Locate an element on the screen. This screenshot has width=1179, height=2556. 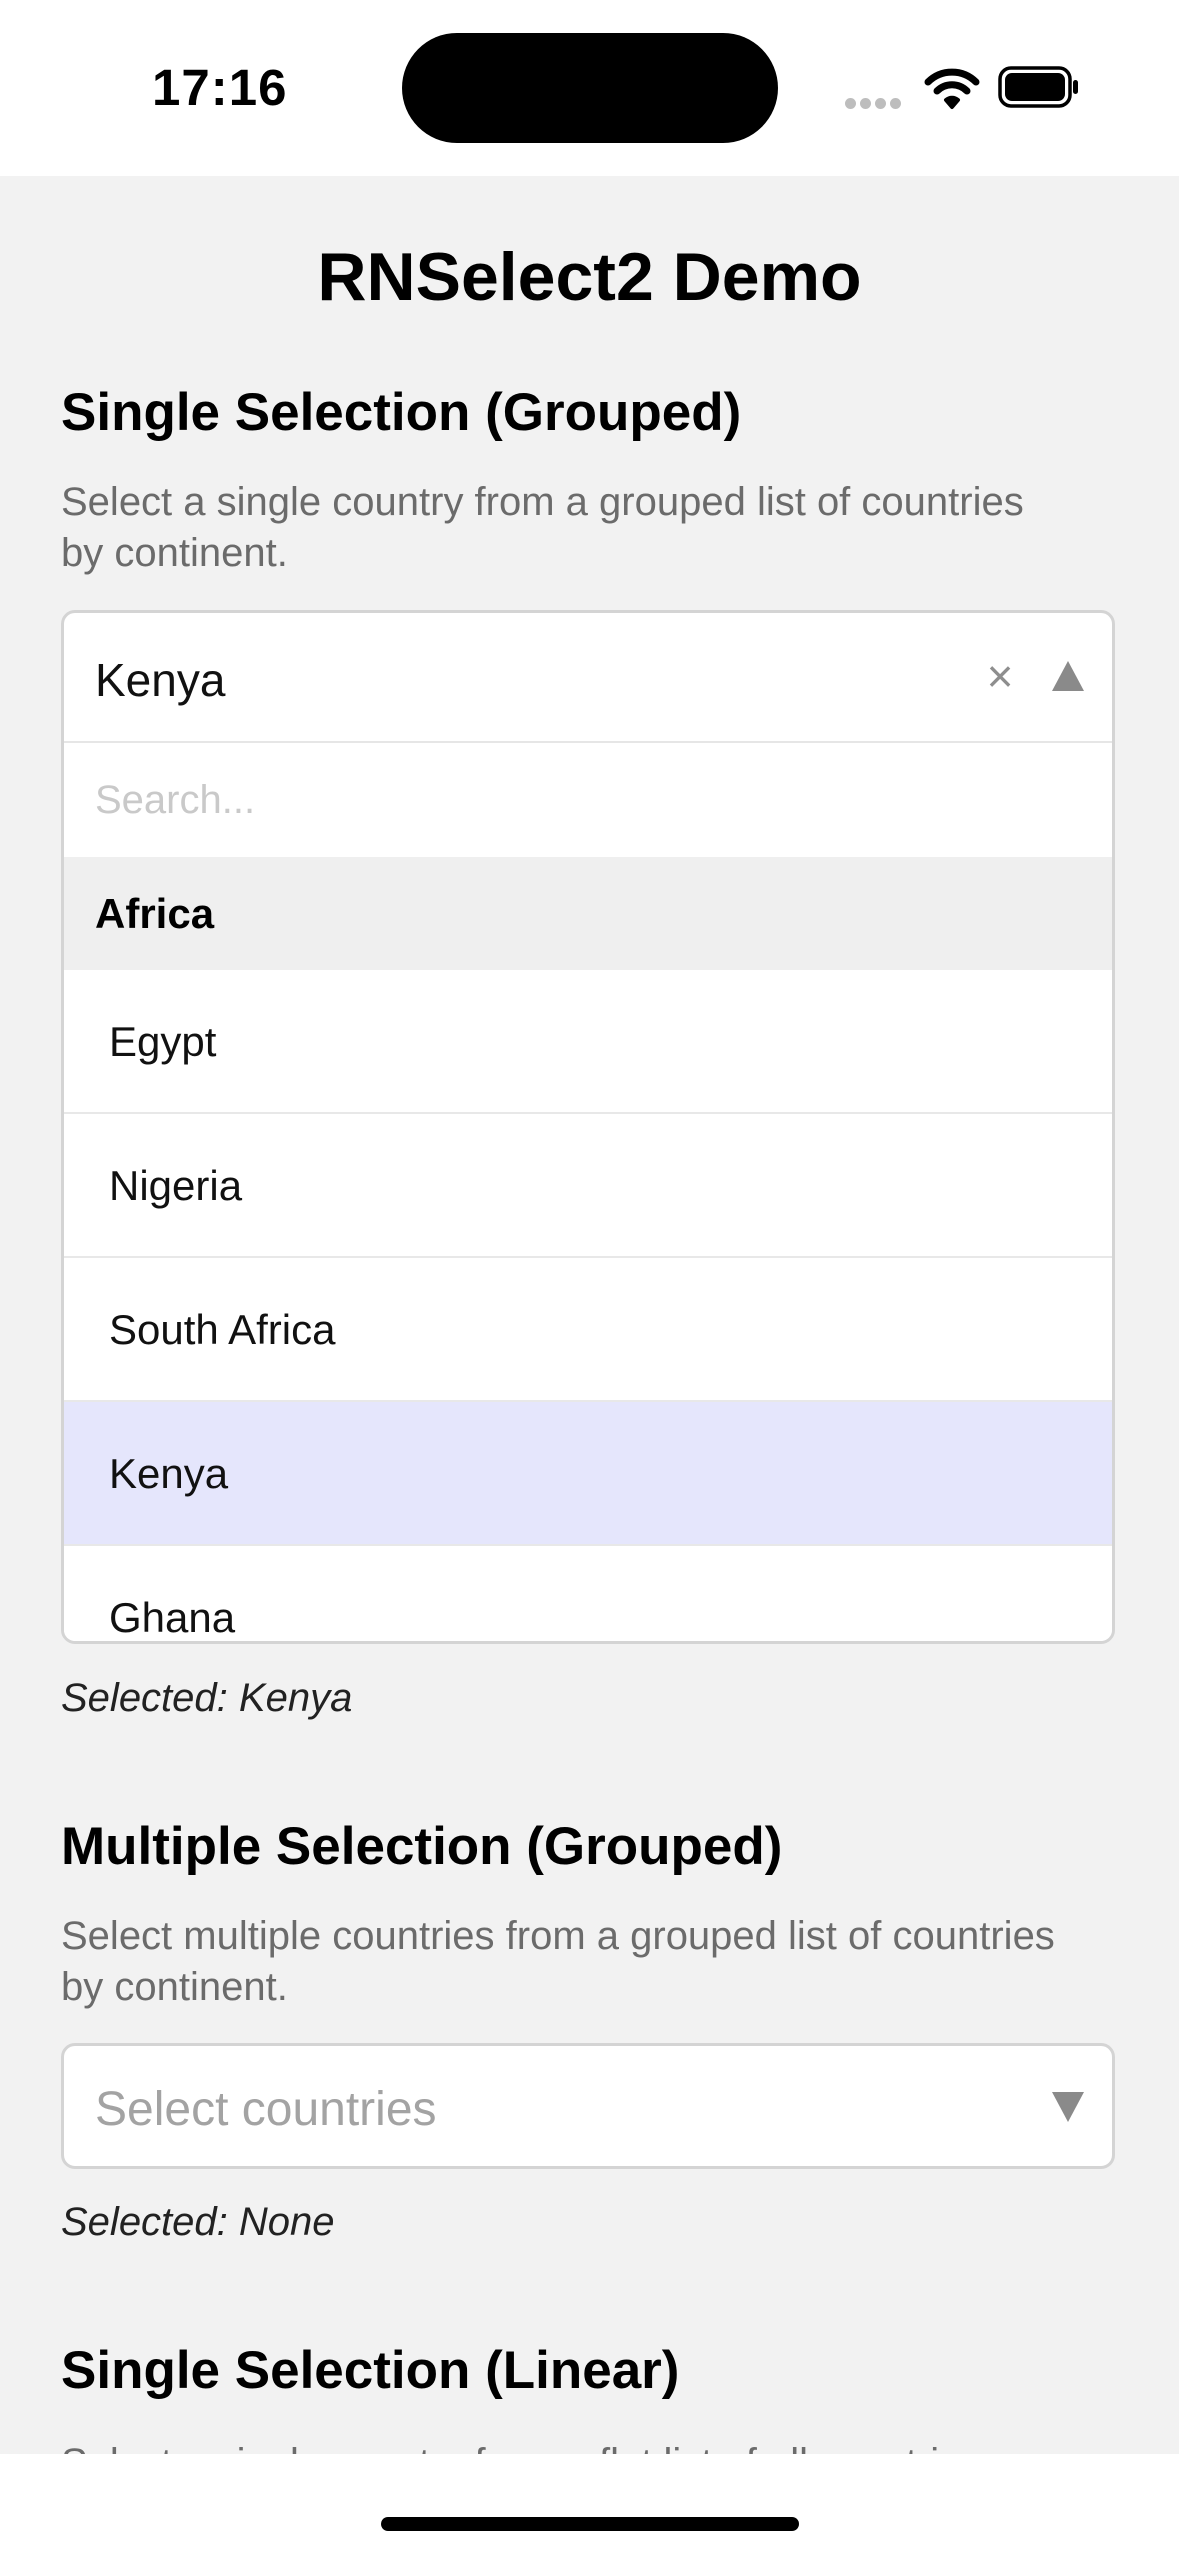
status-bar: 17:16 is located at coordinates (589, 88).